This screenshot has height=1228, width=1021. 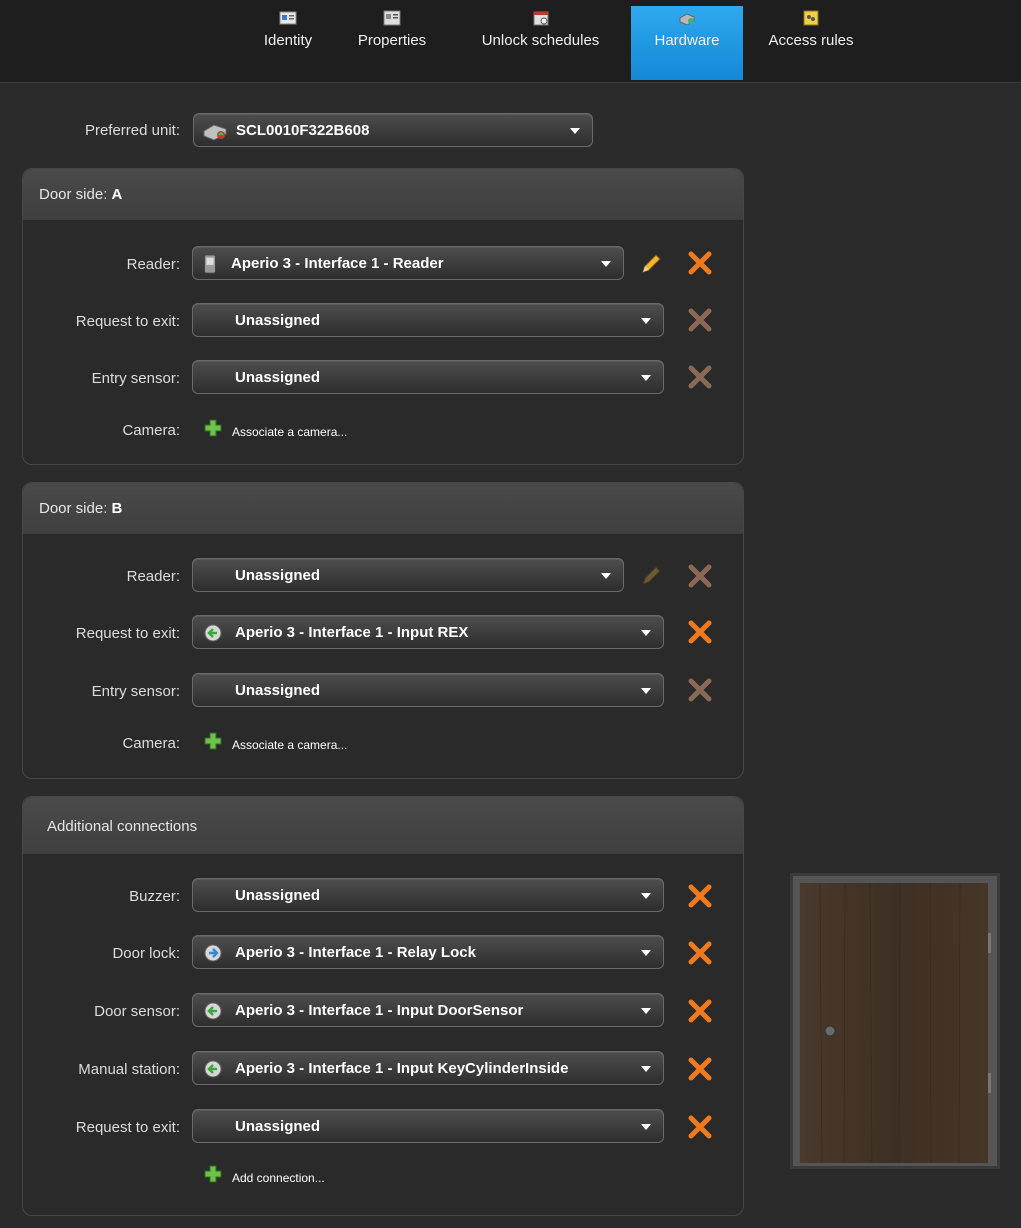 I want to click on properties-icon, so click(x=392, y=18).